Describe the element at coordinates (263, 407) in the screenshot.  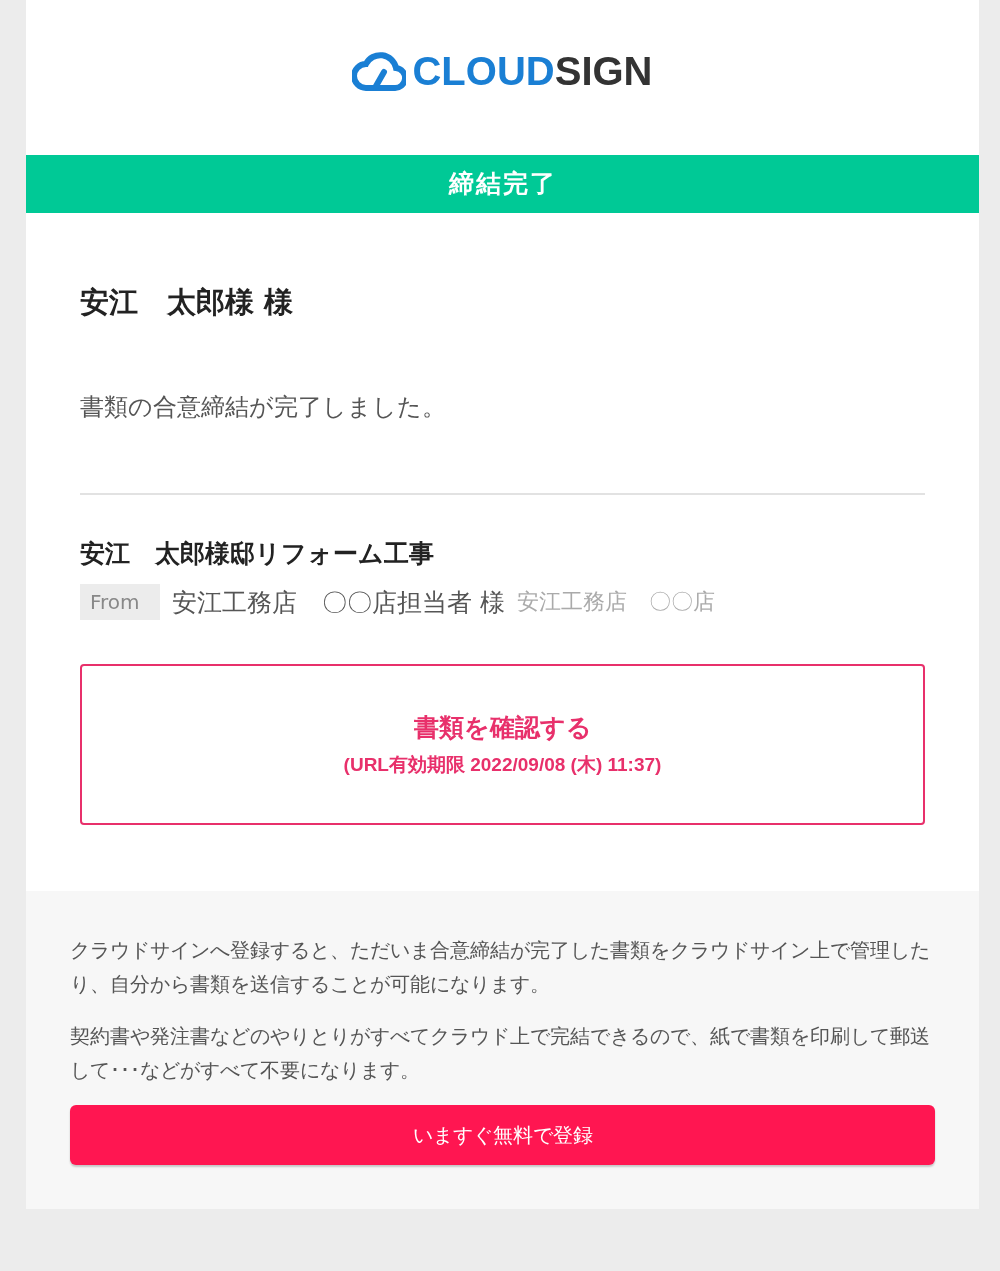
I see `completion-message: 書類の合意締結が完了しました。` at that location.